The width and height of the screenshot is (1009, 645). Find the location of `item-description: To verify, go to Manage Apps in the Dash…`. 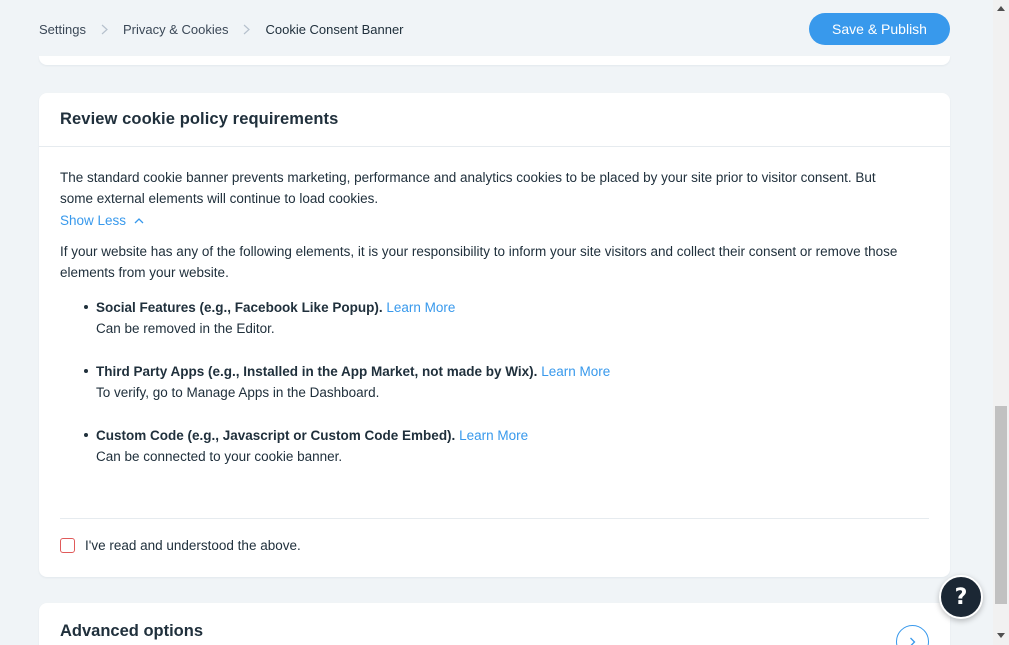

item-description: To verify, go to Manage Apps in the Dash… is located at coordinates (238, 392).